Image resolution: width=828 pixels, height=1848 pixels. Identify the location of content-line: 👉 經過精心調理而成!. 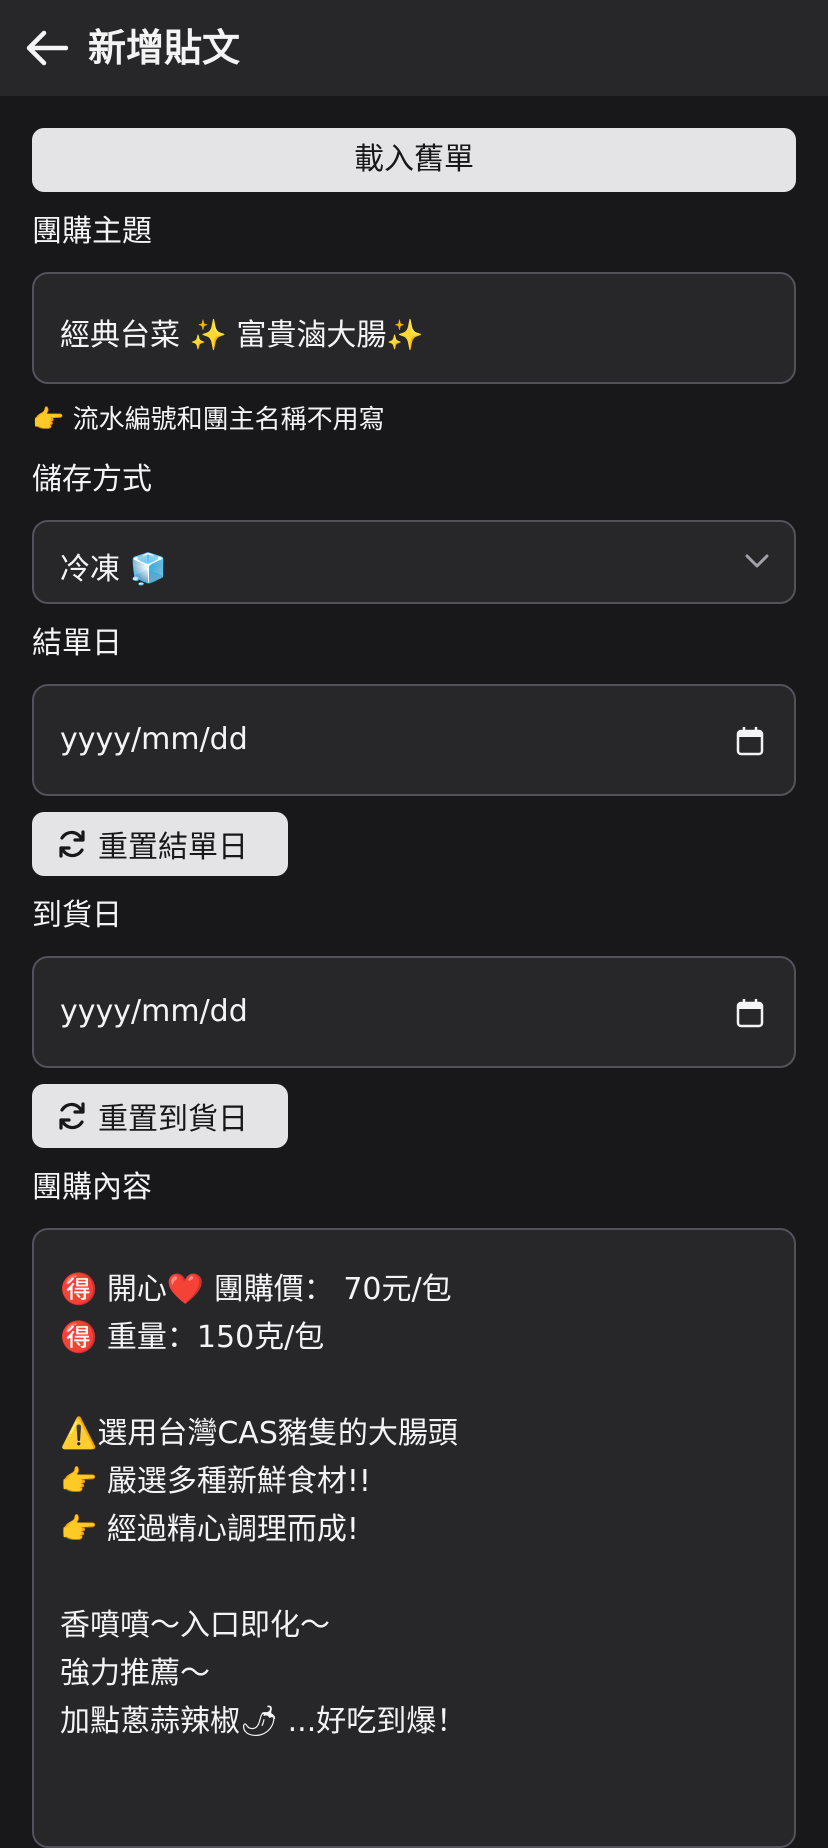
(209, 1529).